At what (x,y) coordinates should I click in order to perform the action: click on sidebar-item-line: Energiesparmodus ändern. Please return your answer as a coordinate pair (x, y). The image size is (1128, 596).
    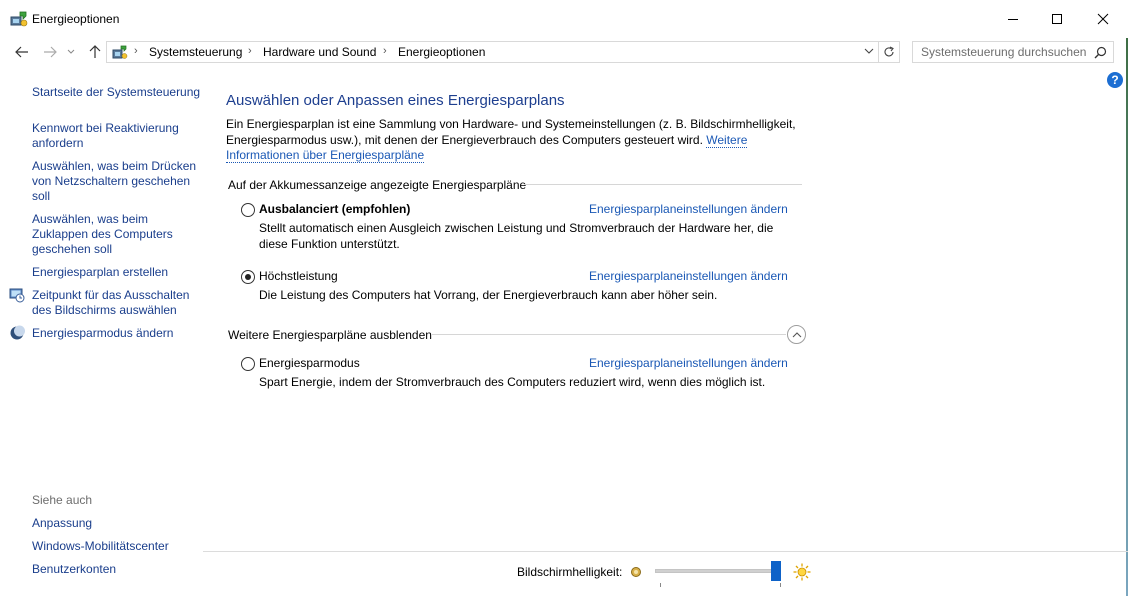
    Looking at the image, I should click on (103, 333).